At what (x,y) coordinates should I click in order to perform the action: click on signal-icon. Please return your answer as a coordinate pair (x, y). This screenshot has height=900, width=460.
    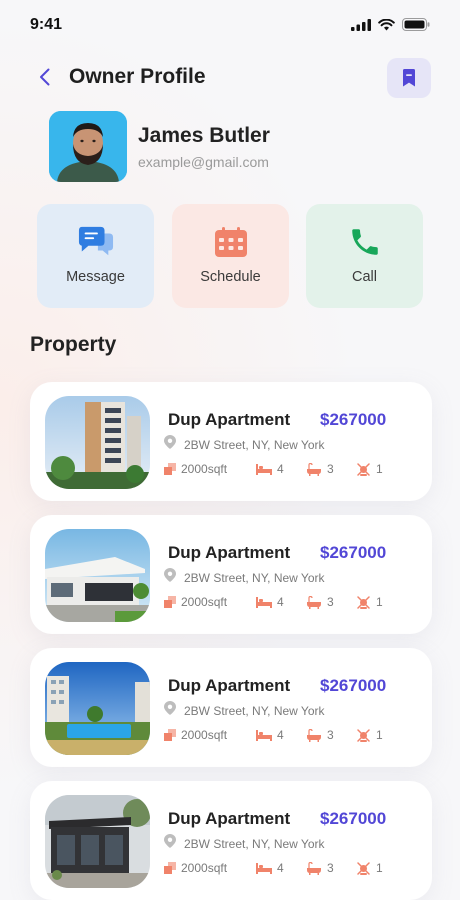
    Looking at the image, I should click on (361, 24).